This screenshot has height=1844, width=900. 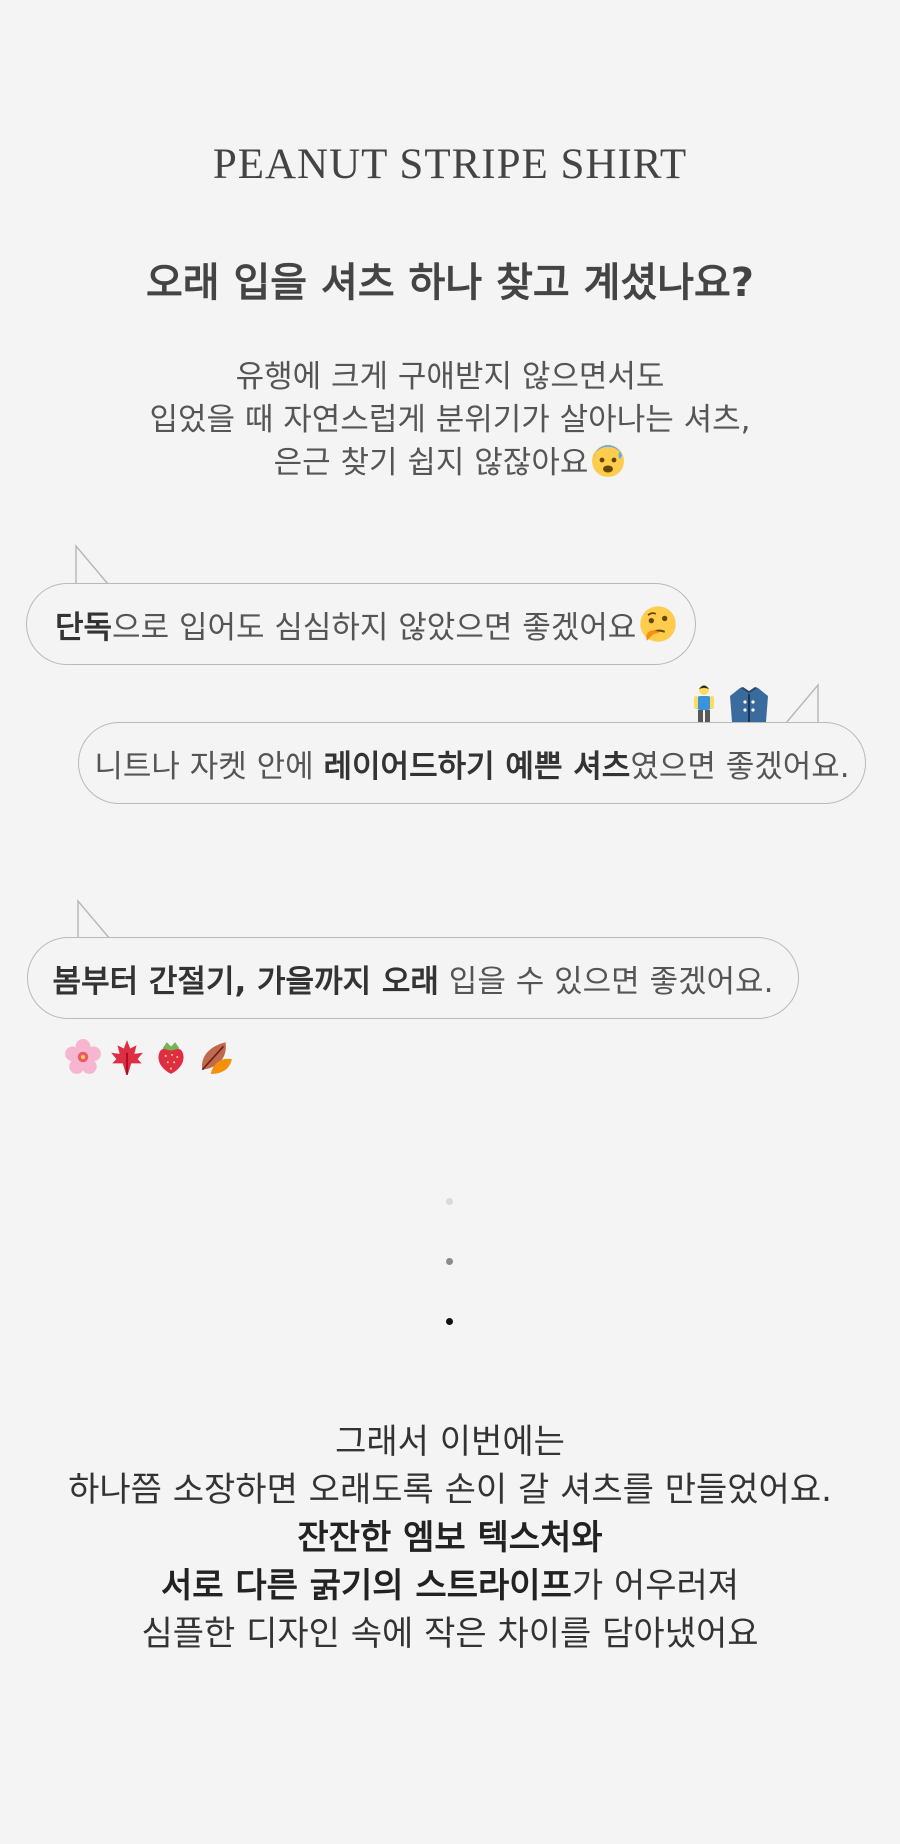 What do you see at coordinates (704, 704) in the screenshot?
I see `man-standing-icon` at bounding box center [704, 704].